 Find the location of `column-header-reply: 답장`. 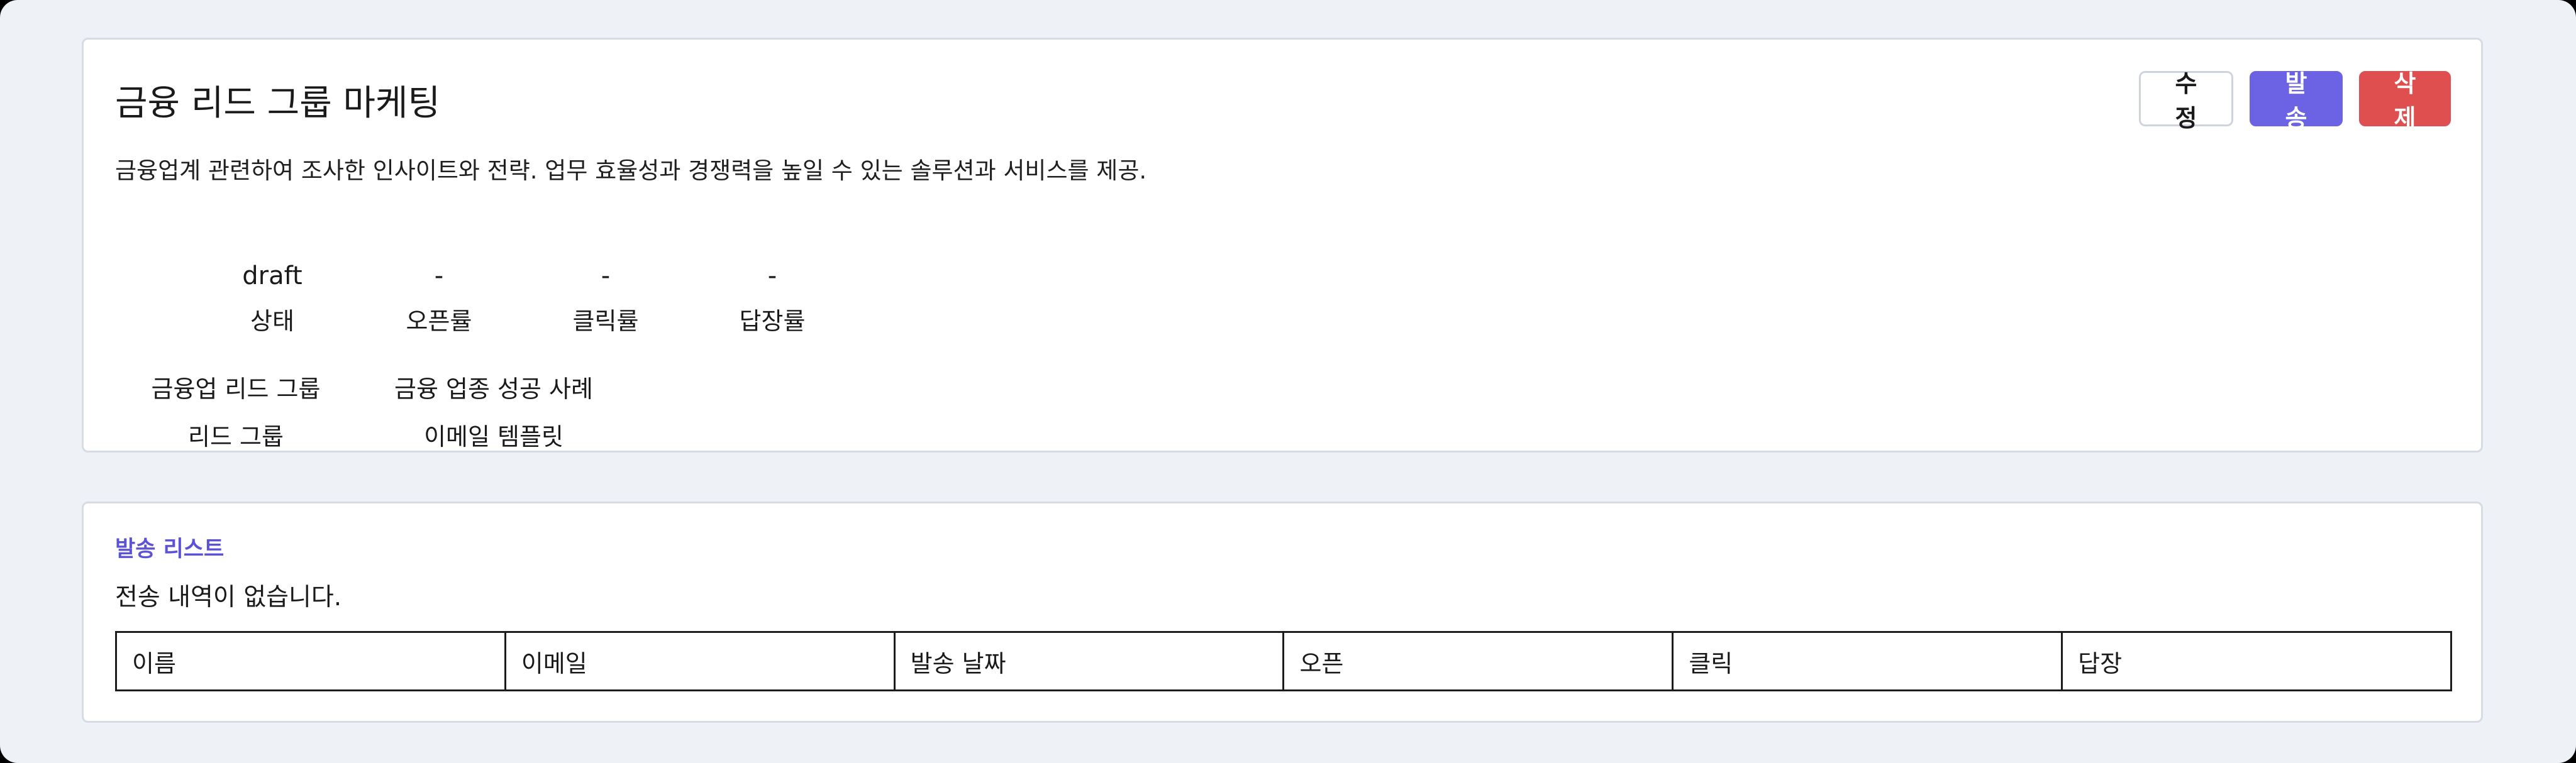

column-header-reply: 답장 is located at coordinates (2256, 661).